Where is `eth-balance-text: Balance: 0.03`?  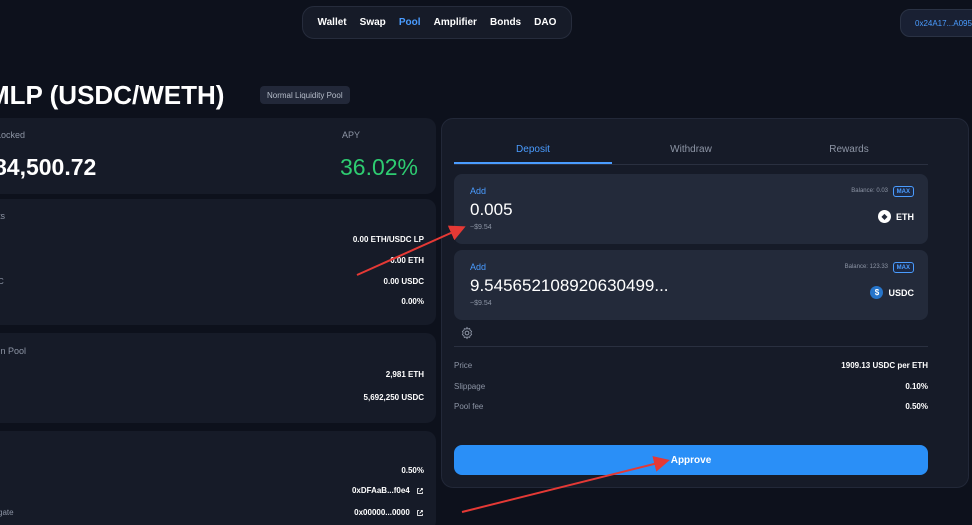 eth-balance-text: Balance: 0.03 is located at coordinates (869, 191).